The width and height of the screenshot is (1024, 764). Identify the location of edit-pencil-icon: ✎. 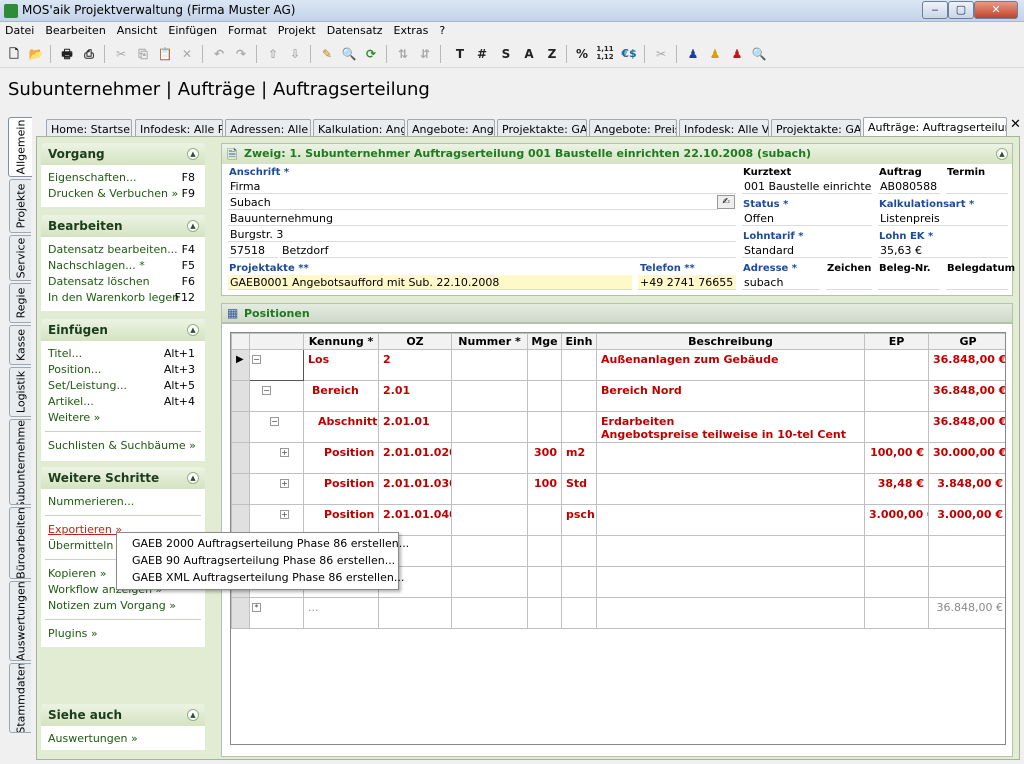
(327, 54).